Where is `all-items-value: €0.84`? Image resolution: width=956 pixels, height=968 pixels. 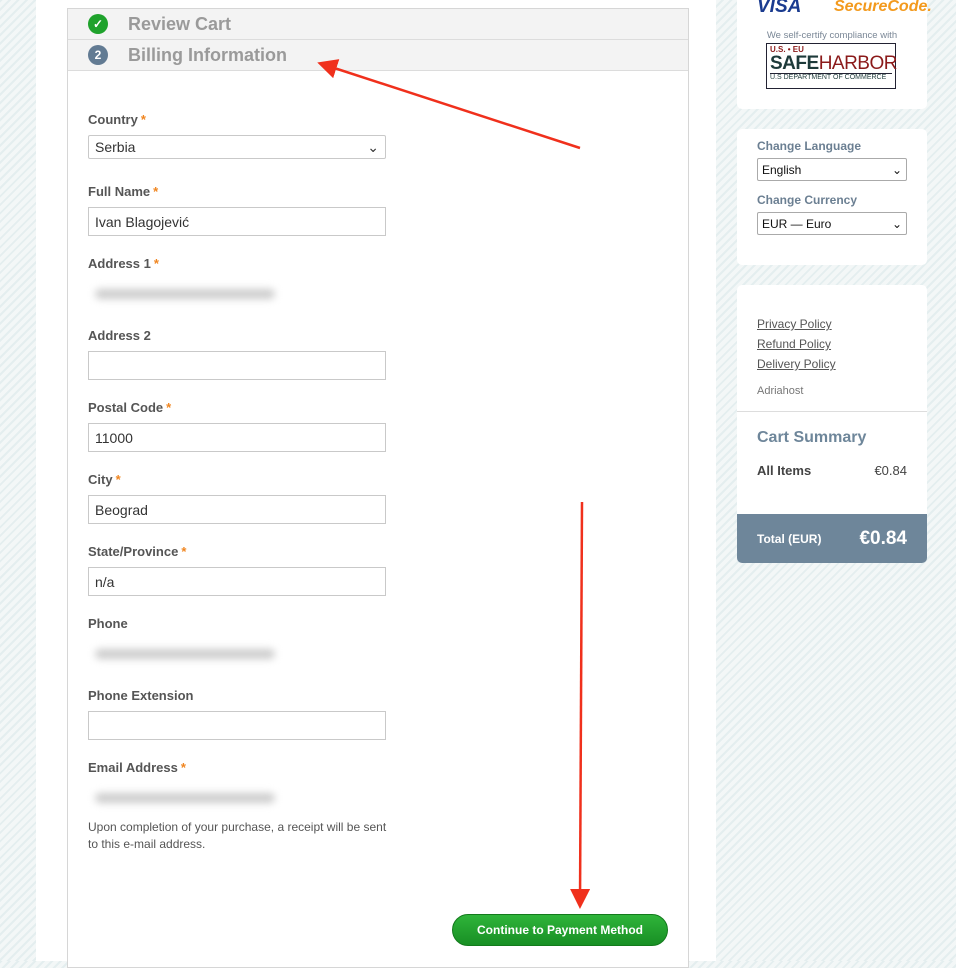
all-items-value: €0.84 is located at coordinates (890, 470).